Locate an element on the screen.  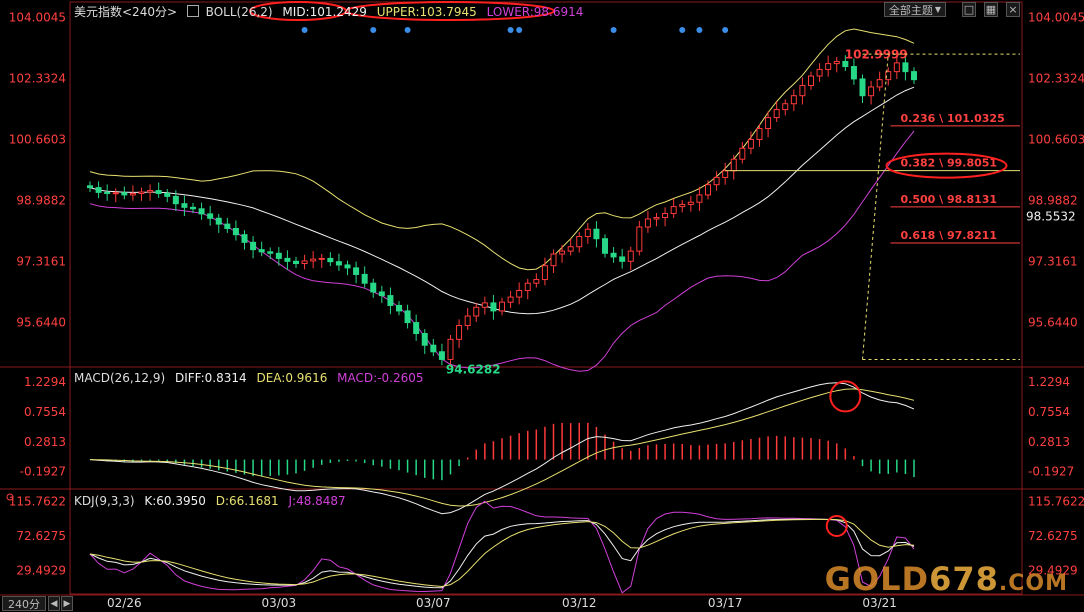
chevron-down-icon: ▼ is located at coordinates (938, 9).